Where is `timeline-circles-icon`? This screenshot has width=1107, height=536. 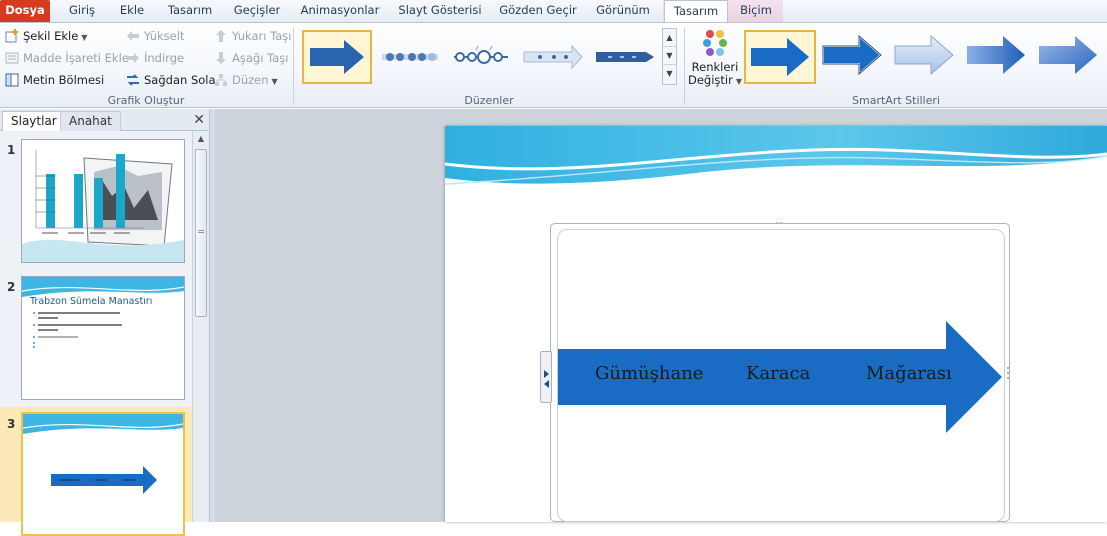 timeline-circles-icon is located at coordinates (481, 54).